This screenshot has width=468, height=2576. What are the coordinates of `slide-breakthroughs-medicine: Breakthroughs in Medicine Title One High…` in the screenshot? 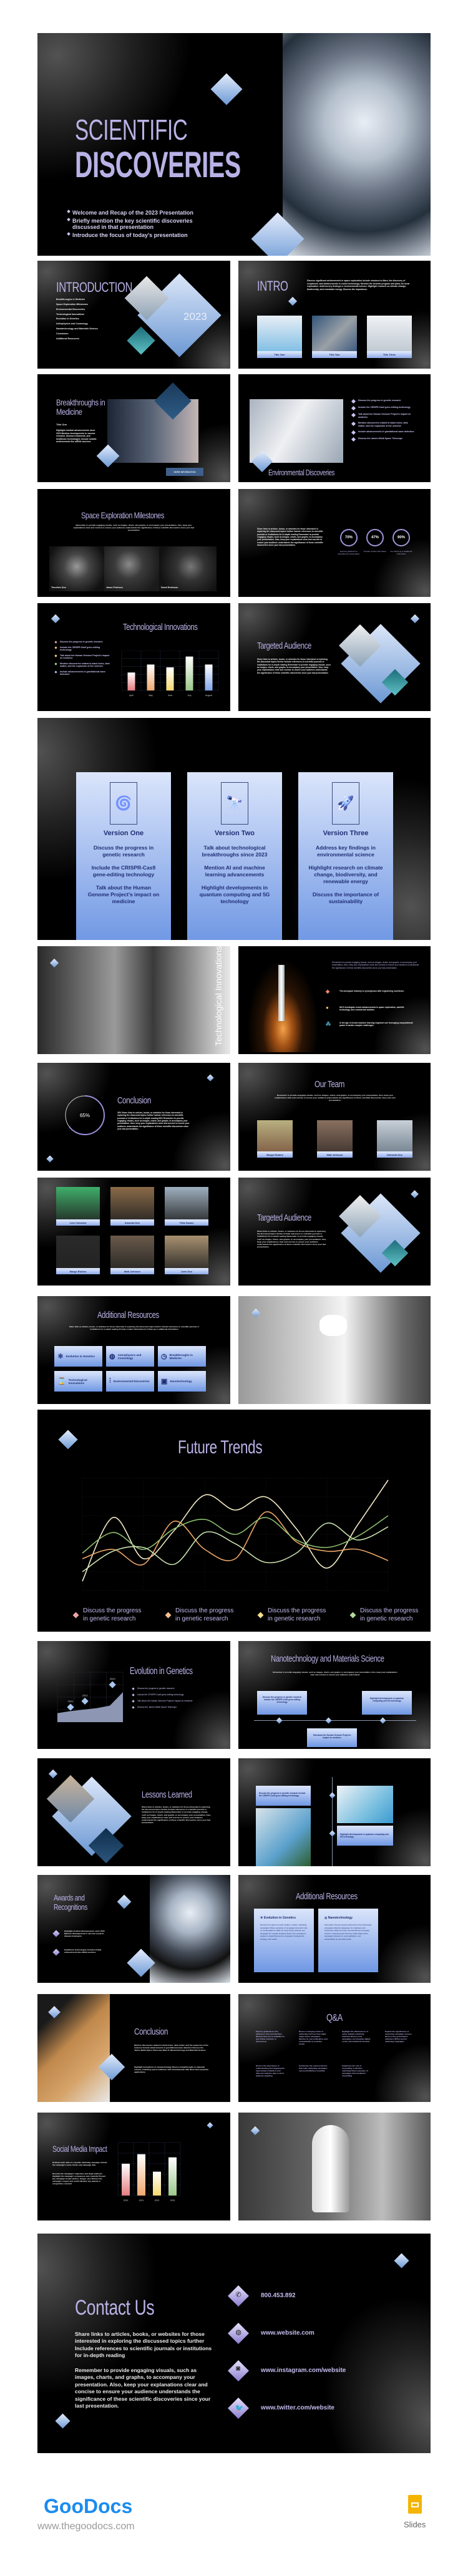 It's located at (133, 428).